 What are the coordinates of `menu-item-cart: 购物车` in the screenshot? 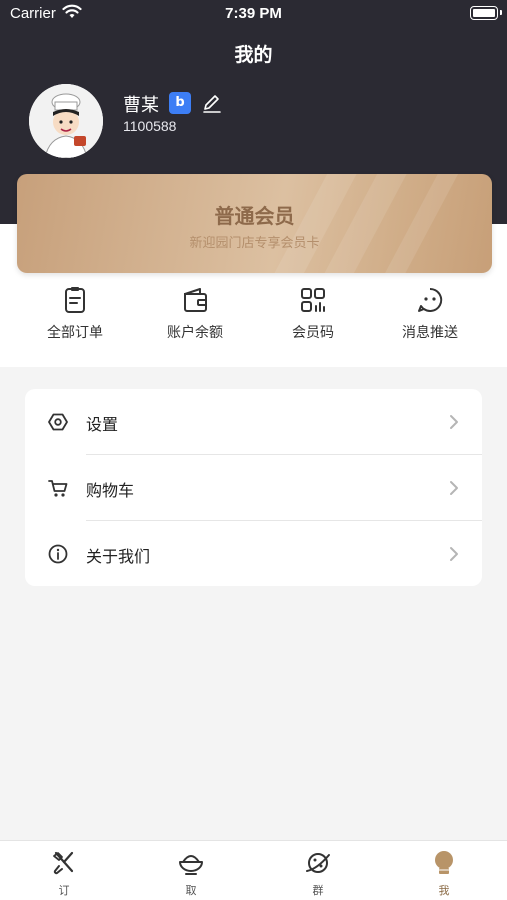 It's located at (253, 488).